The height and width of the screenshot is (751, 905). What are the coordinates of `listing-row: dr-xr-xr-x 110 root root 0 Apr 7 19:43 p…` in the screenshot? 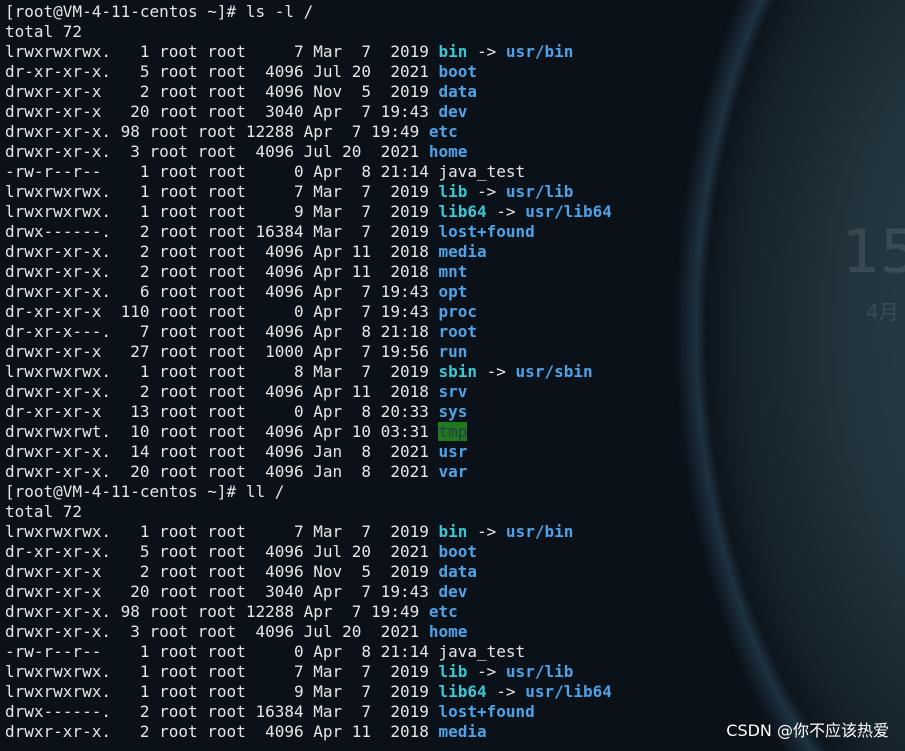 It's located at (455, 312).